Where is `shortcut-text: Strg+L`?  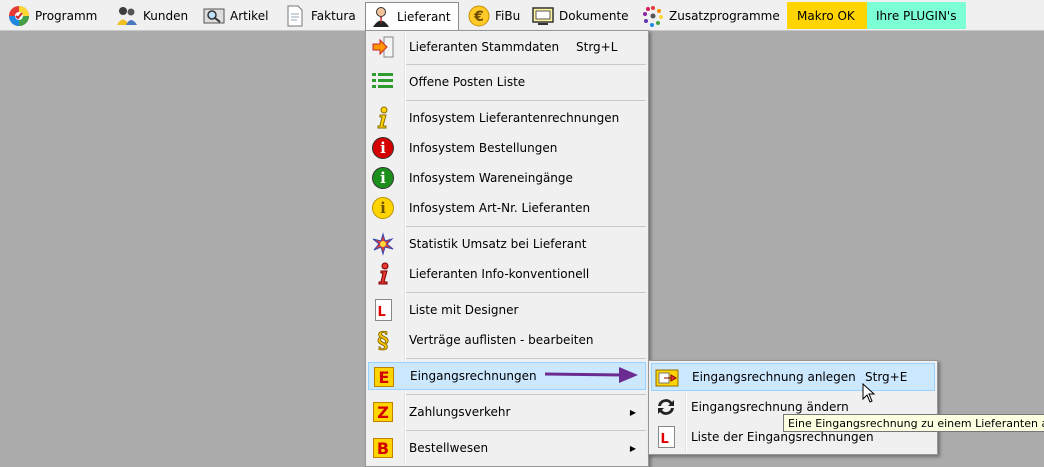 shortcut-text: Strg+L is located at coordinates (597, 47).